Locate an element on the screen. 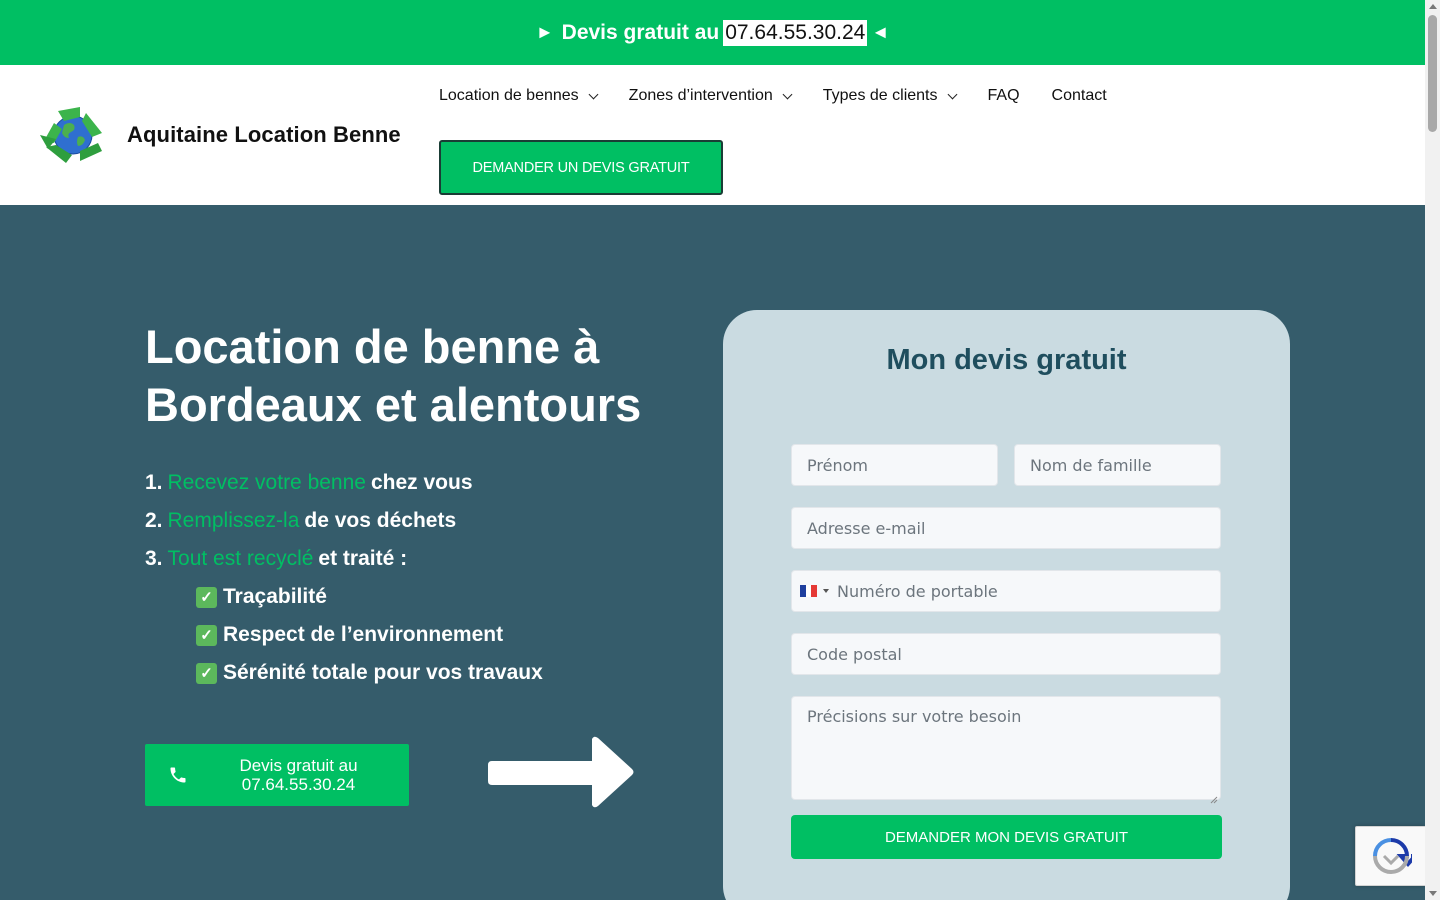 The image size is (1440, 900). nav-label: FAQ is located at coordinates (1003, 95).